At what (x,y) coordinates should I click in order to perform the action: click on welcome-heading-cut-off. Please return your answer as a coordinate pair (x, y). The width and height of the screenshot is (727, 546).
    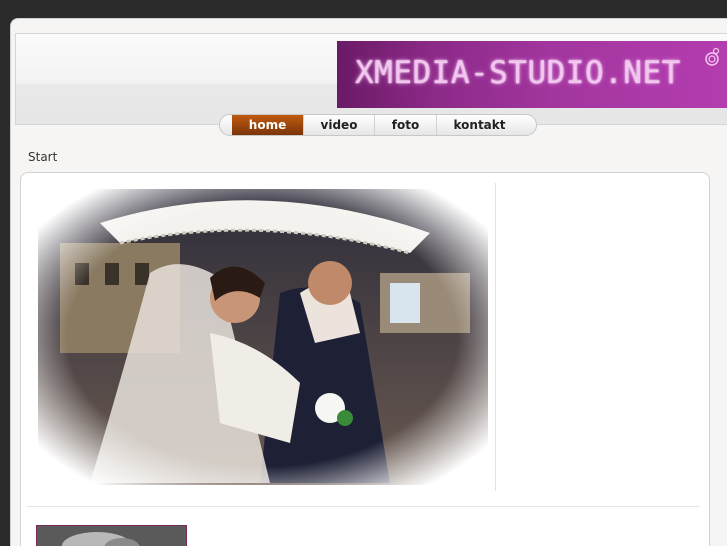
    Looking at the image, I should click on (233, 539).